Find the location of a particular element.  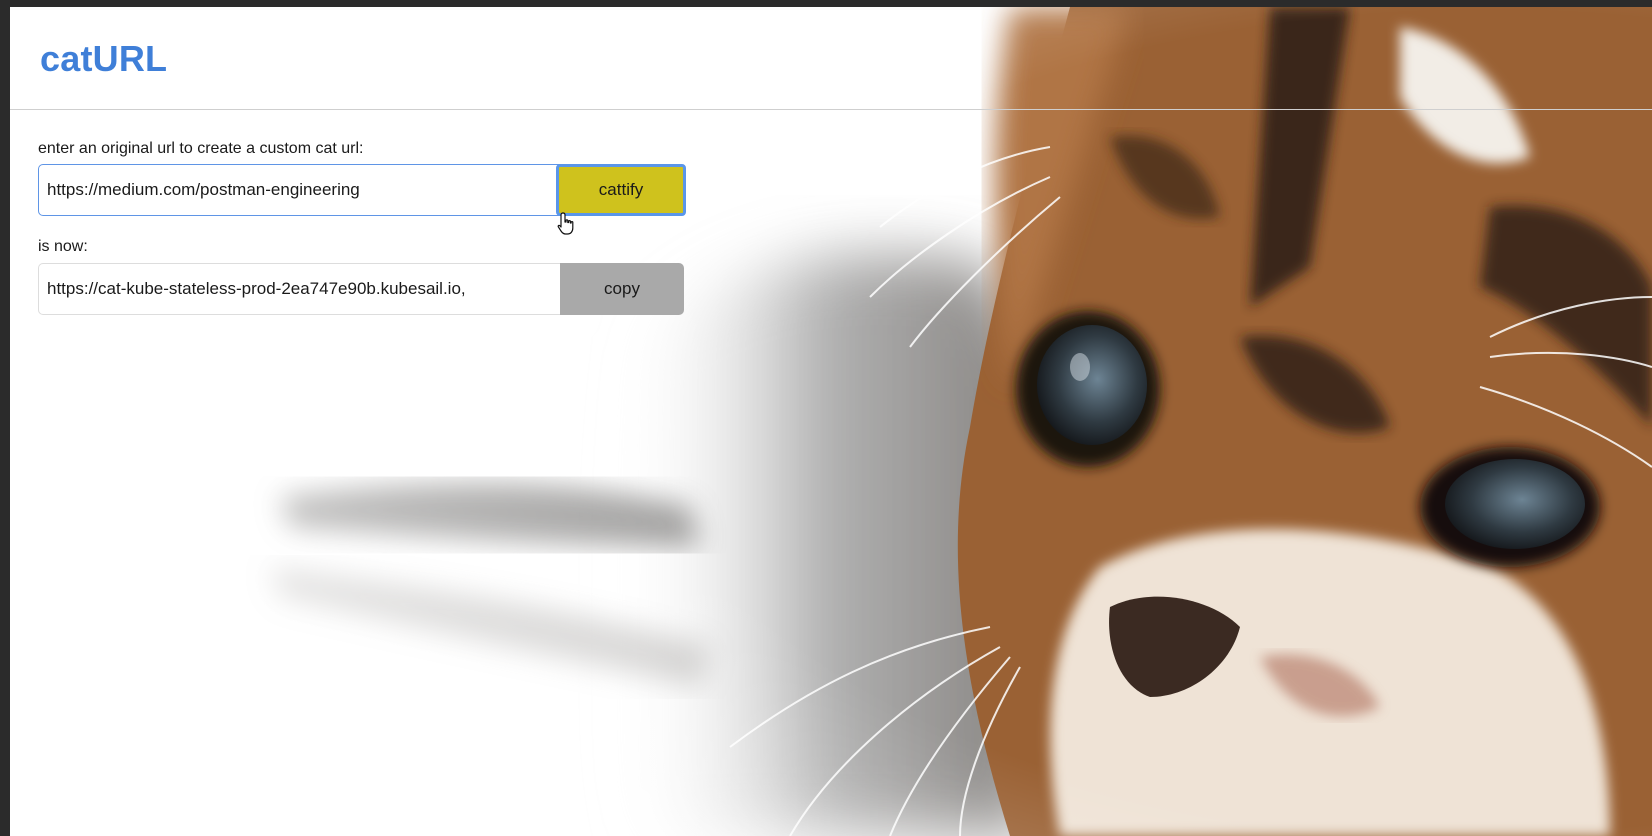

cattify-button: cattify is located at coordinates (621, 190).